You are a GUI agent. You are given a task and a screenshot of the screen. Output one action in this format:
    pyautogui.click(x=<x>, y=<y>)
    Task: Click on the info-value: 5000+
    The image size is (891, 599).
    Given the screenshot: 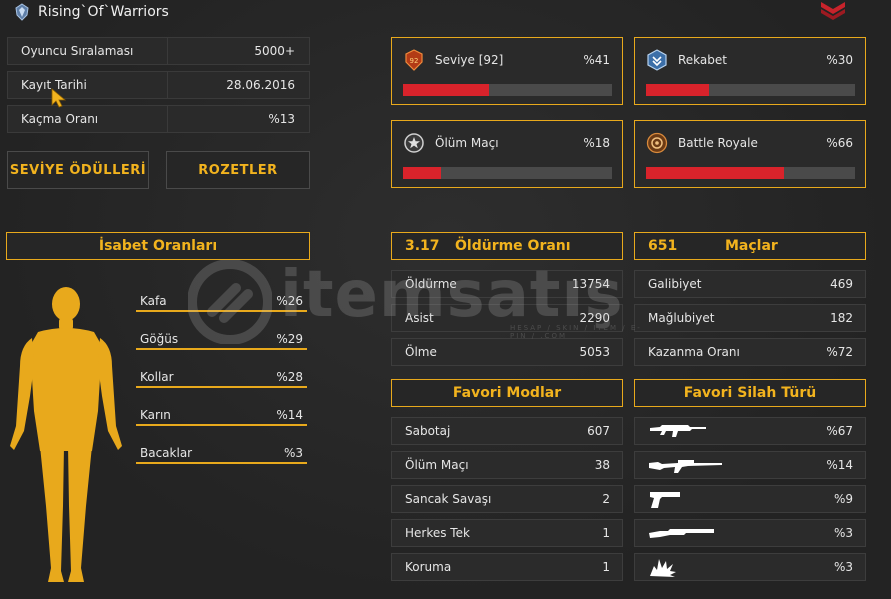 What is the action you would take?
    pyautogui.click(x=274, y=51)
    